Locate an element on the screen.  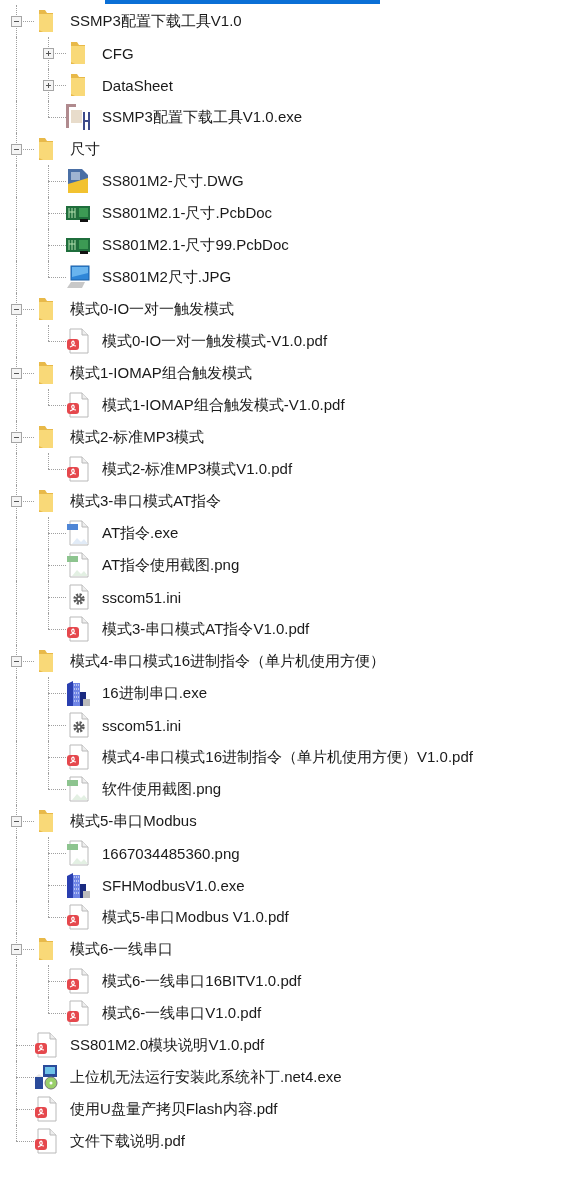
folder-name: 模式5-串口Modbus is located at coordinates (133, 821).